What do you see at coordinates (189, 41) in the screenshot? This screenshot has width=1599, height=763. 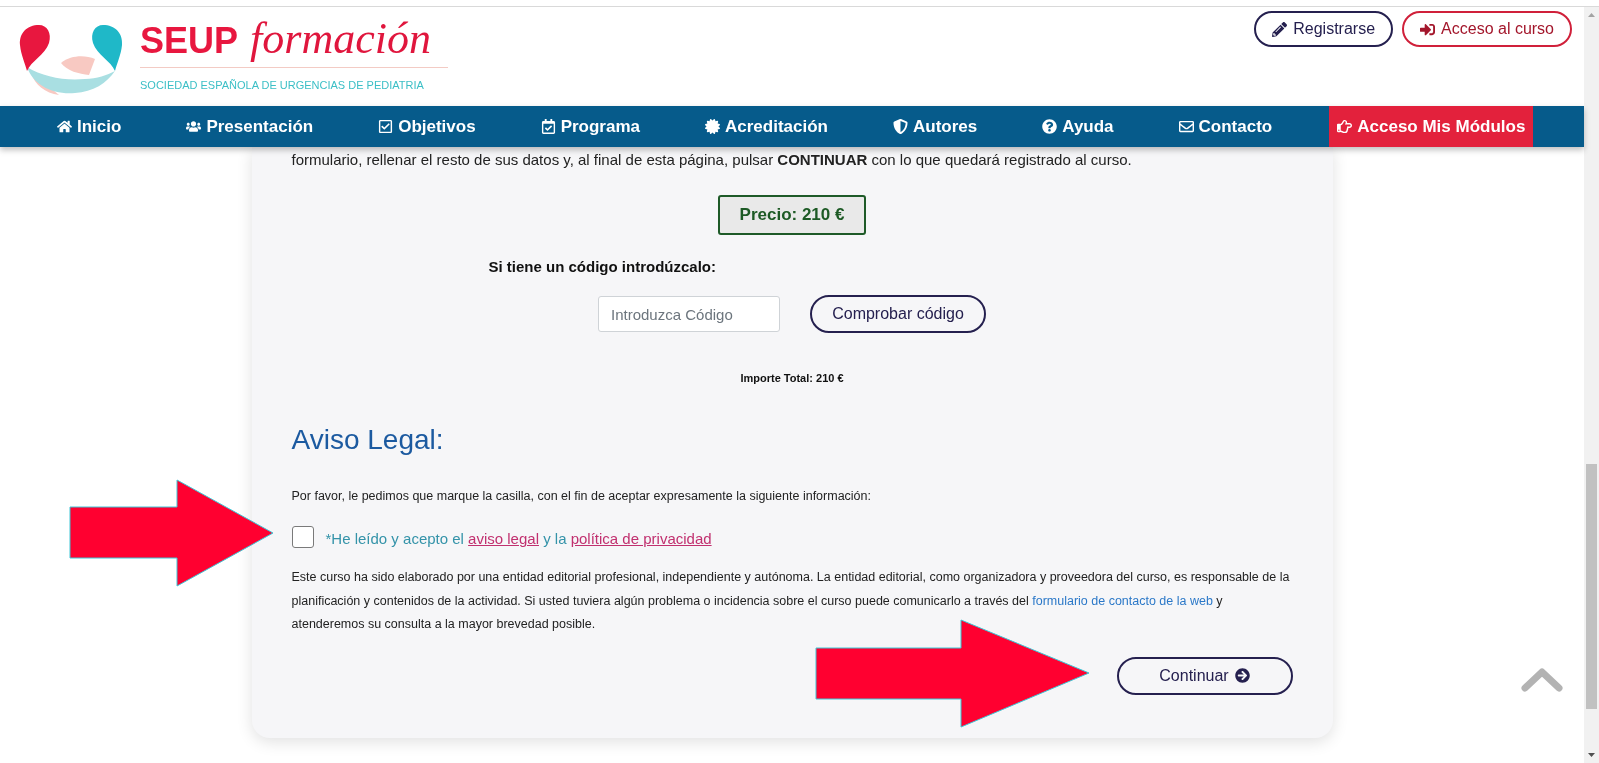 I see `logo-title: SEUP` at bounding box center [189, 41].